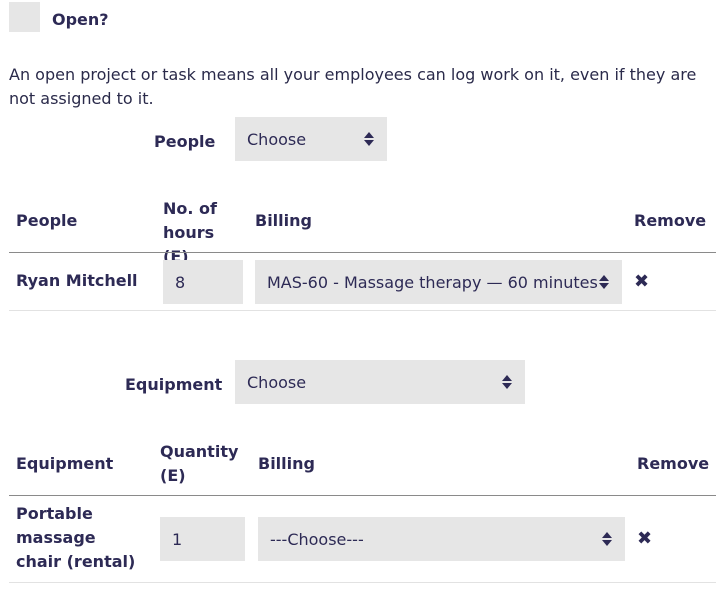 This screenshot has width=720, height=590. Describe the element at coordinates (362, 495) in the screenshot. I see `equipment-header-divider` at that location.